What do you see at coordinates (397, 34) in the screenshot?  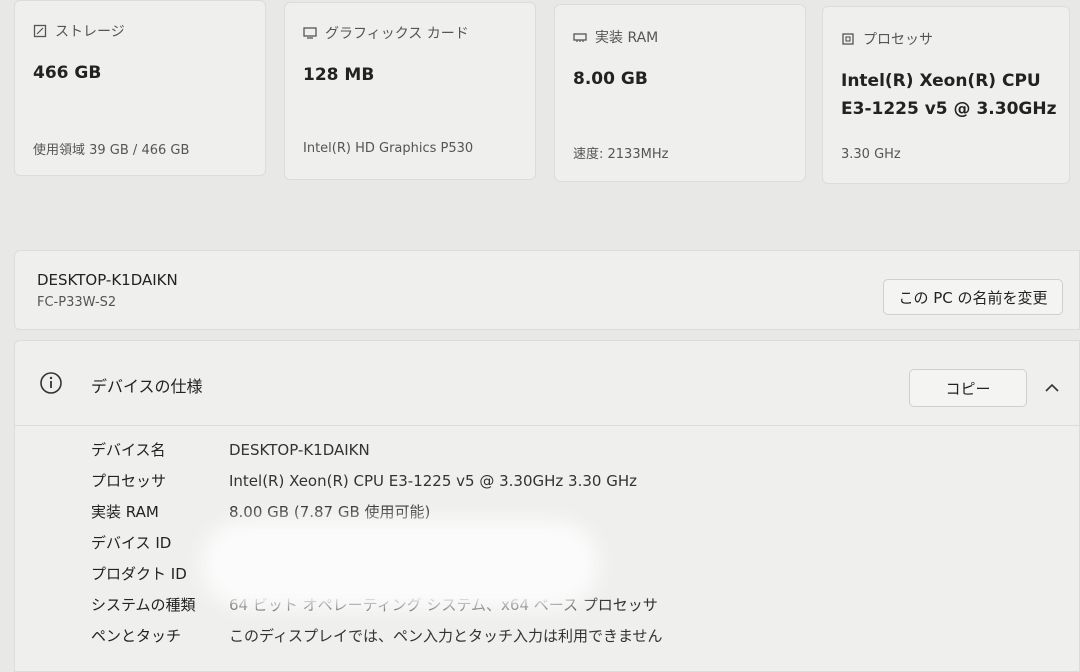 I see `graphics-label: グラフィックス カード` at bounding box center [397, 34].